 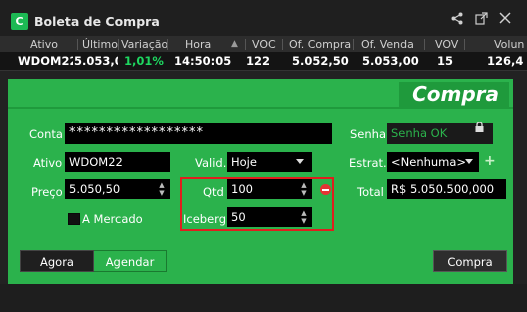 I want to click on quote-ativo: WDOM22, so click(x=45, y=61).